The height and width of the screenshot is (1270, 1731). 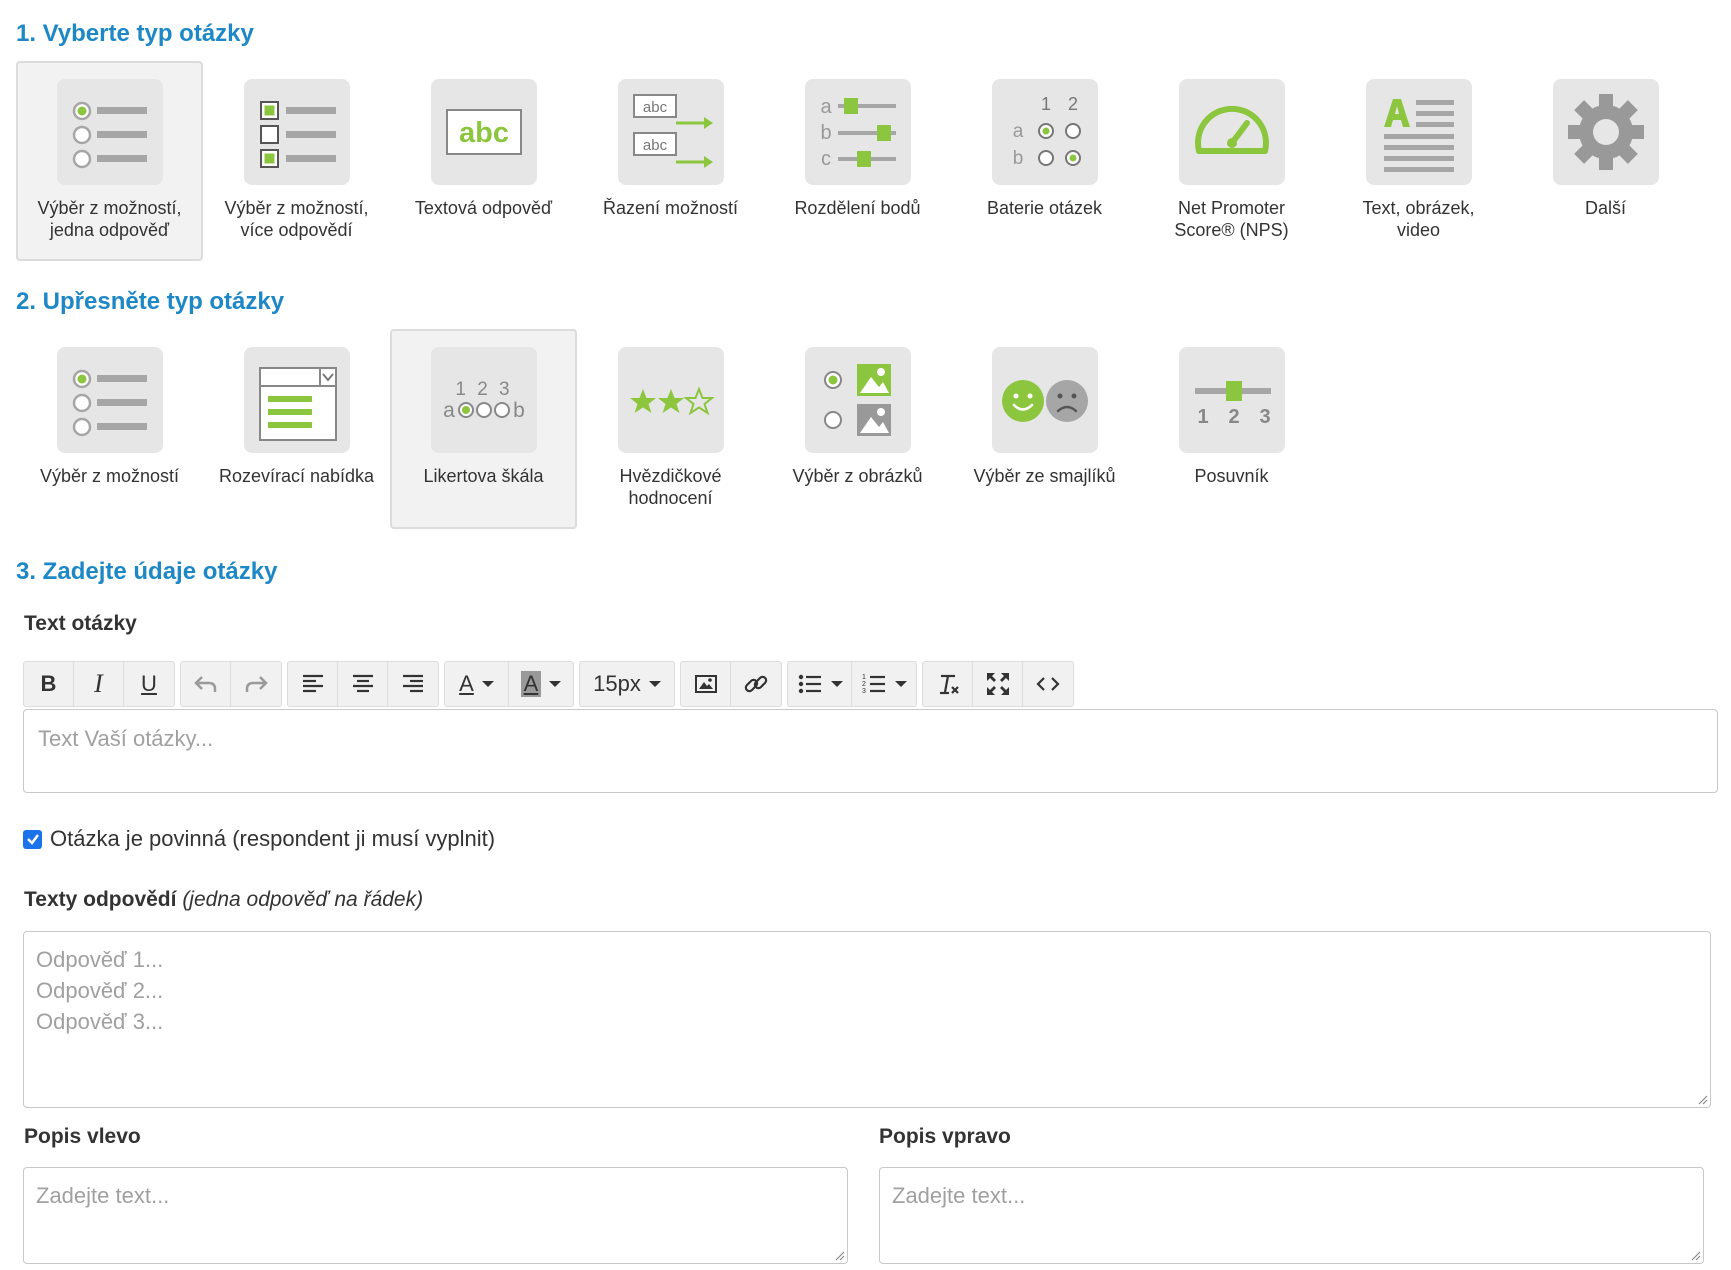 I want to click on question-text-label: Text otázky, so click(x=80, y=623).